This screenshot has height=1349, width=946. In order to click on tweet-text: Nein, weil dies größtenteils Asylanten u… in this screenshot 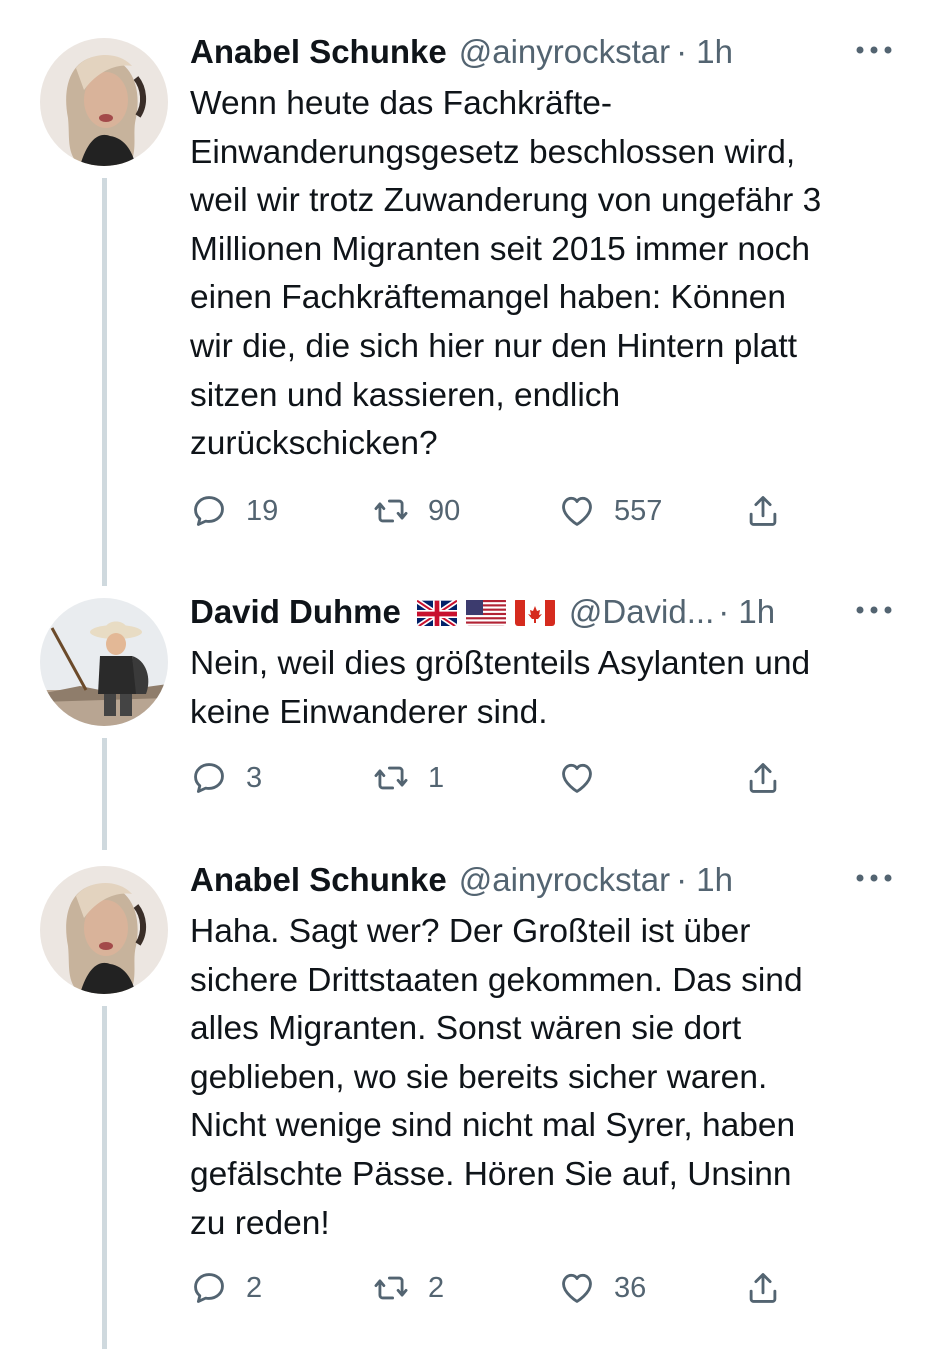, I will do `click(548, 688)`.